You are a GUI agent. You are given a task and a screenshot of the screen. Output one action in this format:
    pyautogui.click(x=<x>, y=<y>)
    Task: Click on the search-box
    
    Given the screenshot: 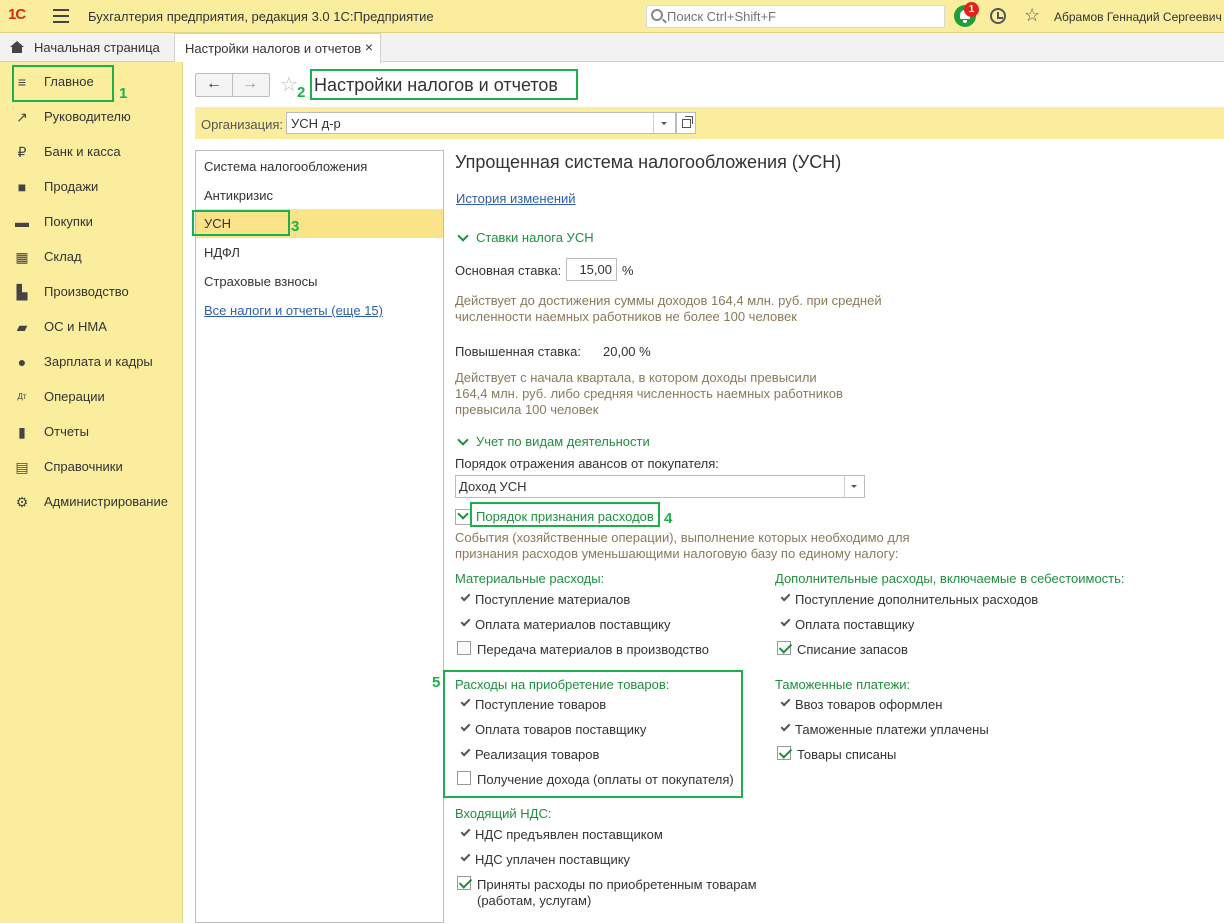 What is the action you would take?
    pyautogui.click(x=795, y=16)
    